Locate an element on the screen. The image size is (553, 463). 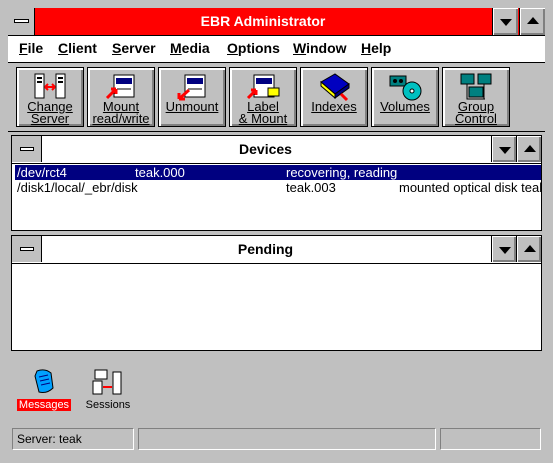
devices-minimize-button is located at coordinates (503, 149).